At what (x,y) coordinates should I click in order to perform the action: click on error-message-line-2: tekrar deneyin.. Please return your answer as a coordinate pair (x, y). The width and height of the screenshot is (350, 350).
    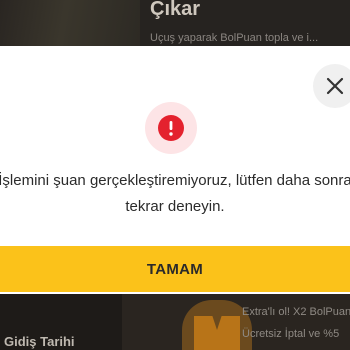
    Looking at the image, I should click on (175, 206).